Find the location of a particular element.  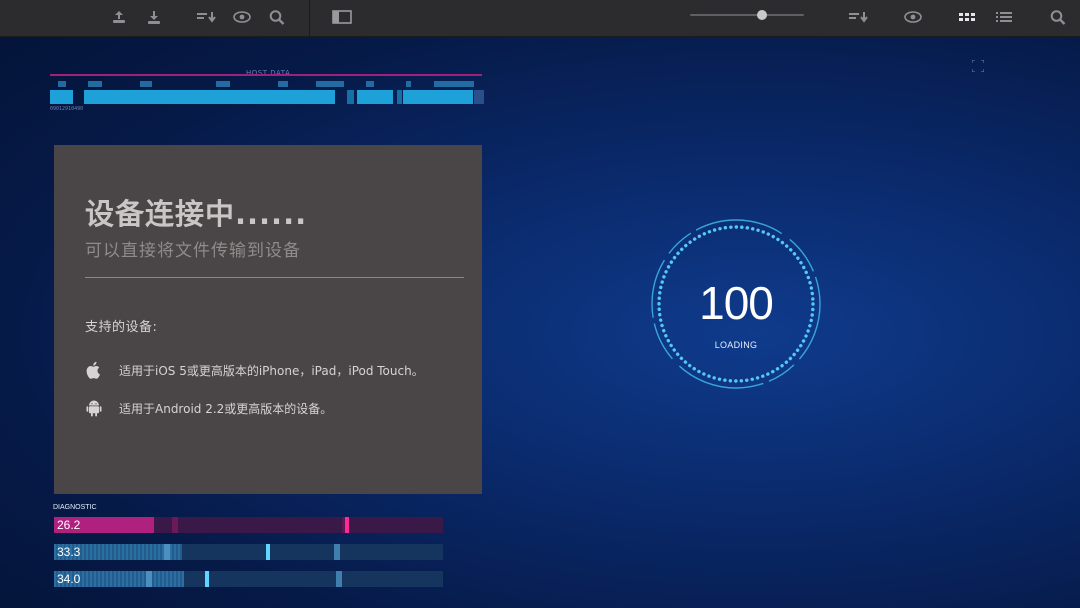

device-item-android: 适用于Android 2.2或更高版本的设备。 is located at coordinates (208, 408).